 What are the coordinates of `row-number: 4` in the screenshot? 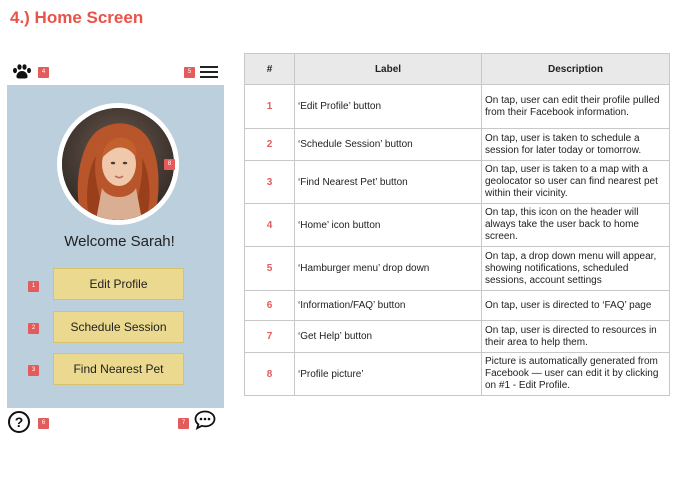 It's located at (269, 225).